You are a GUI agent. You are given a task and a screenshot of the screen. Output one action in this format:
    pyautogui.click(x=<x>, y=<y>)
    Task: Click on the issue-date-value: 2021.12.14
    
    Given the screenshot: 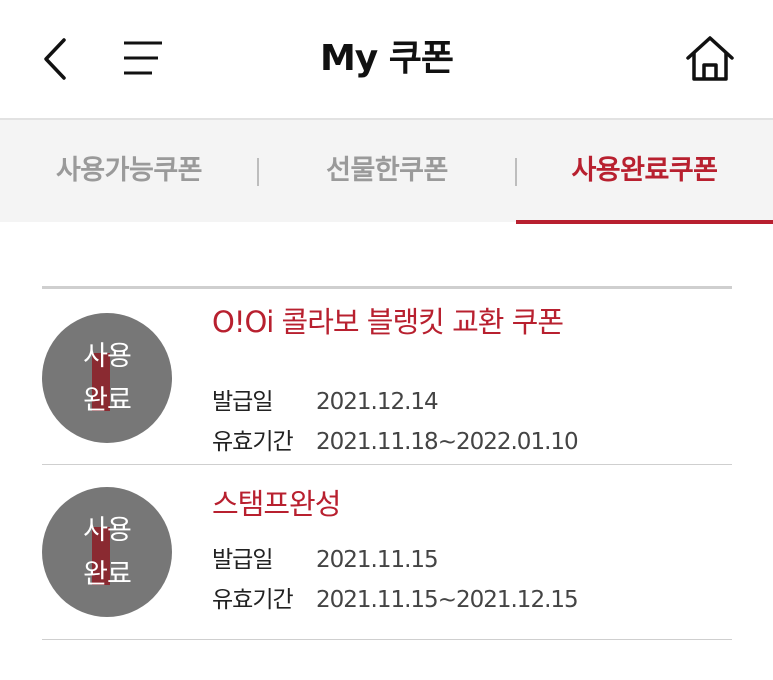 What is the action you would take?
    pyautogui.click(x=377, y=402)
    